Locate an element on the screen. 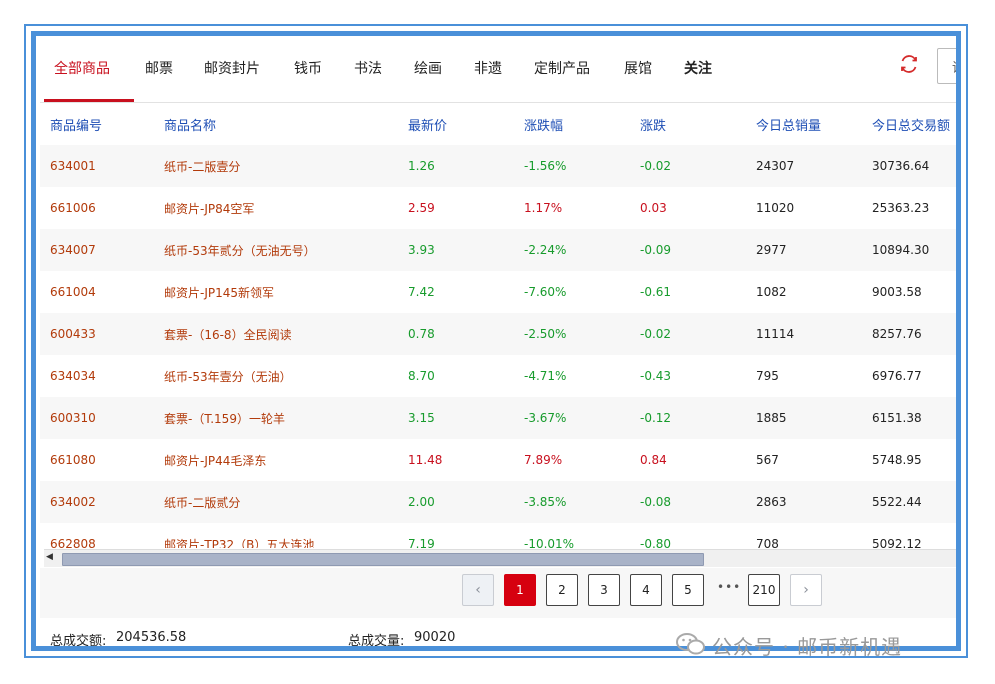 The image size is (995, 684). tab-stamps: 邮票 is located at coordinates (159, 68).